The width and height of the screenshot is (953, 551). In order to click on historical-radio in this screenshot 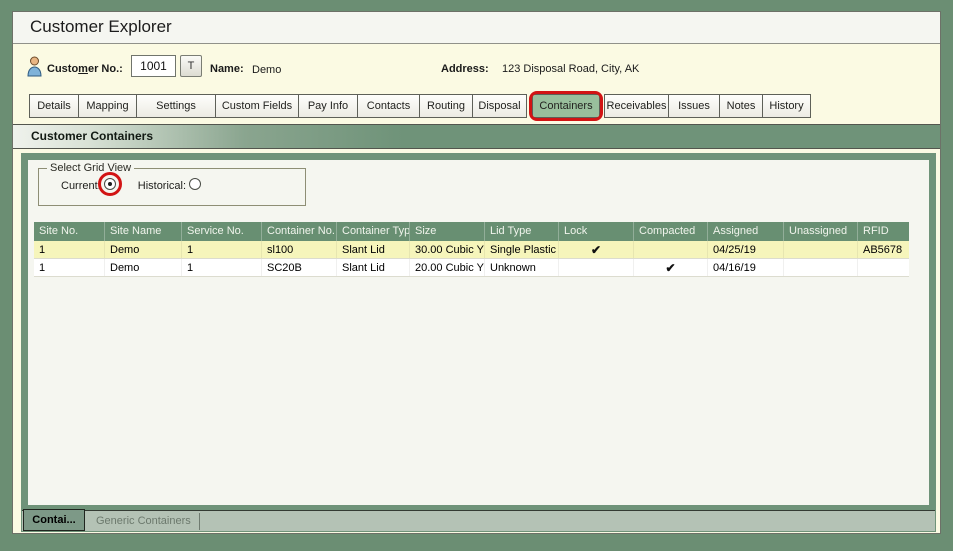, I will do `click(195, 184)`.